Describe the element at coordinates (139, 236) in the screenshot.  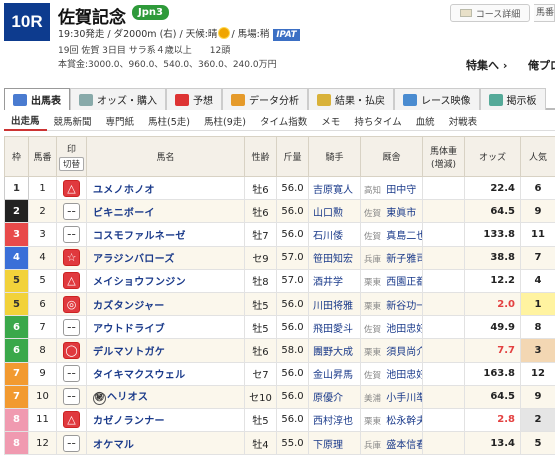
I see `horse-name-link: コスモファルネーゼ` at that location.